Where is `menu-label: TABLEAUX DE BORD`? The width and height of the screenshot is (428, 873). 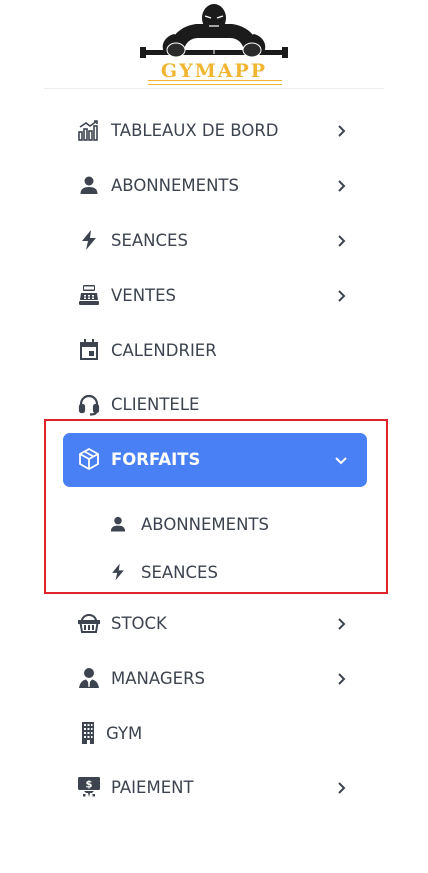
menu-label: TABLEAUX DE BORD is located at coordinates (195, 130).